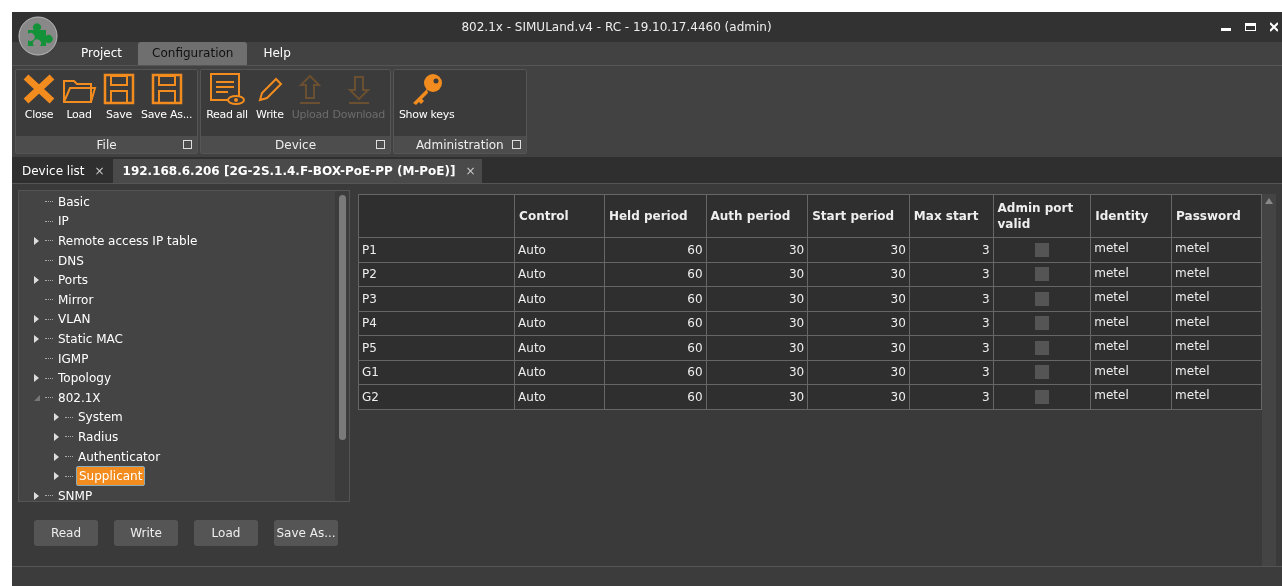 The height and width of the screenshot is (586, 1282). Describe the element at coordinates (436, 249) in the screenshot. I see `table-cell: P1` at that location.